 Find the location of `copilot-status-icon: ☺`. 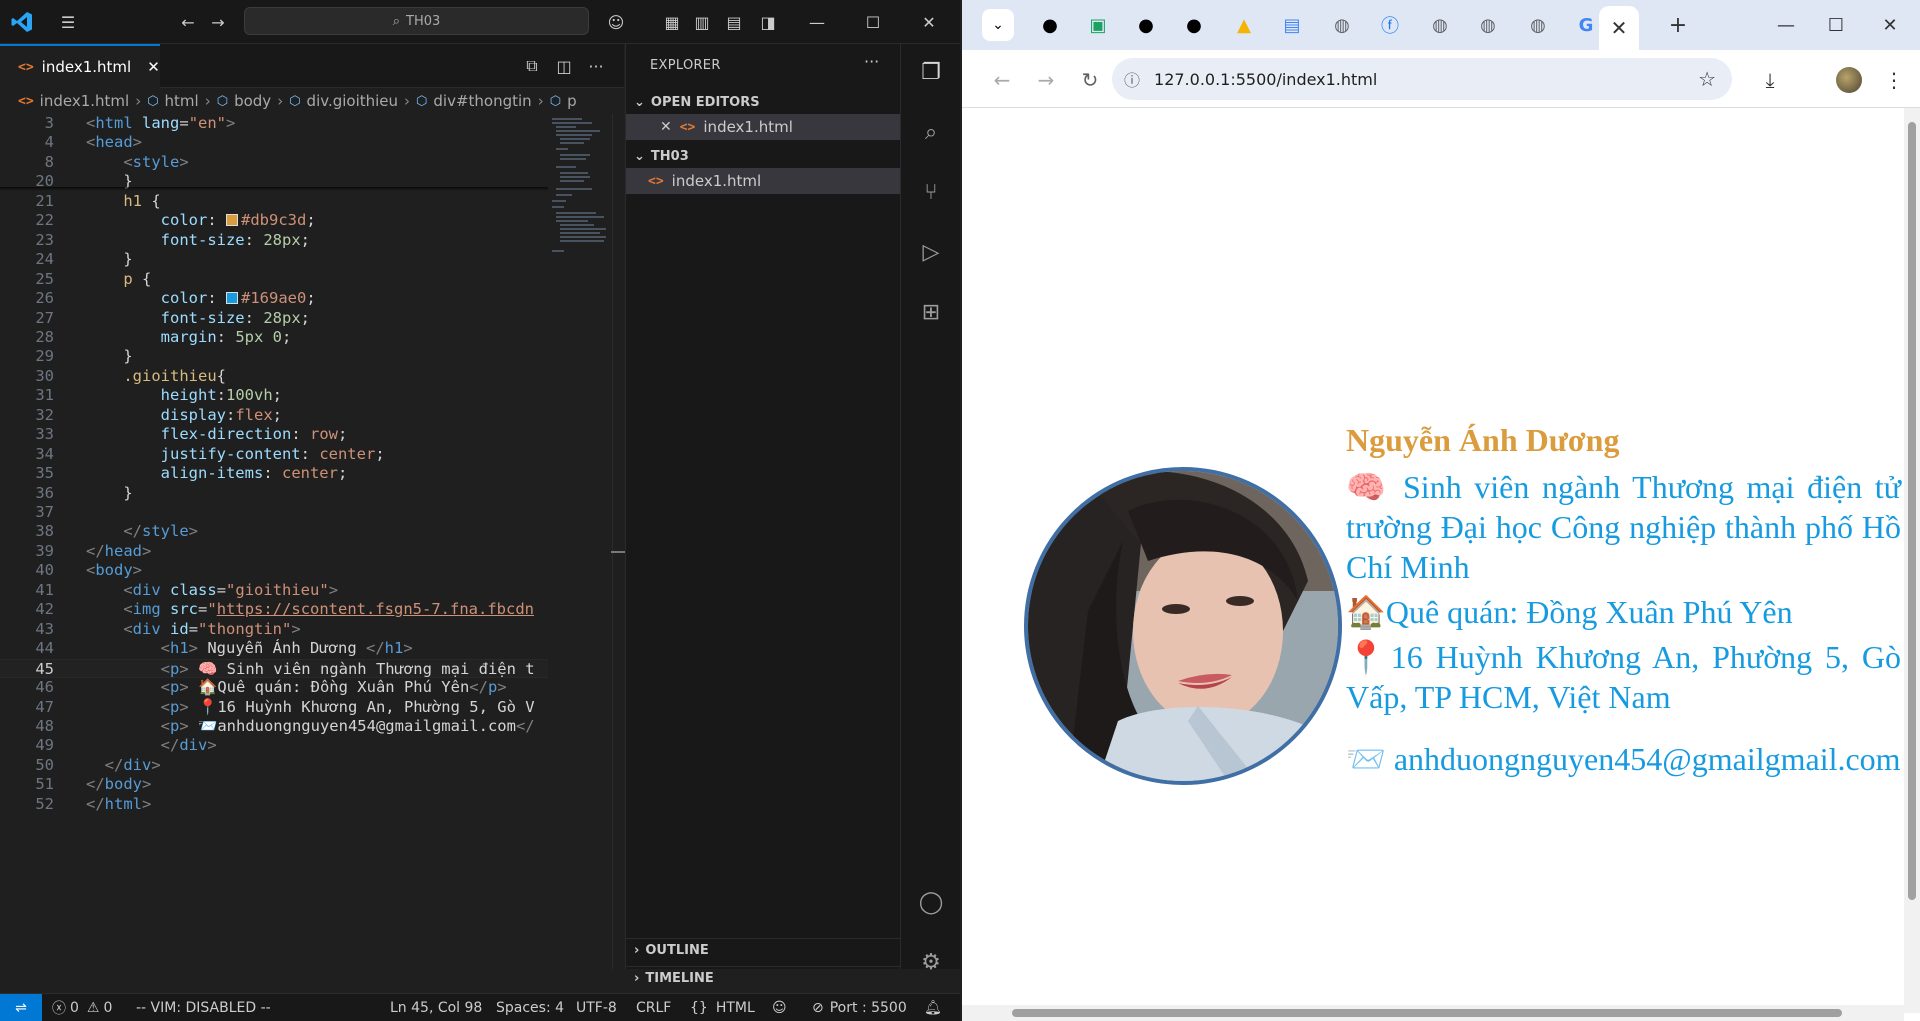

copilot-status-icon: ☺ is located at coordinates (779, 1007).